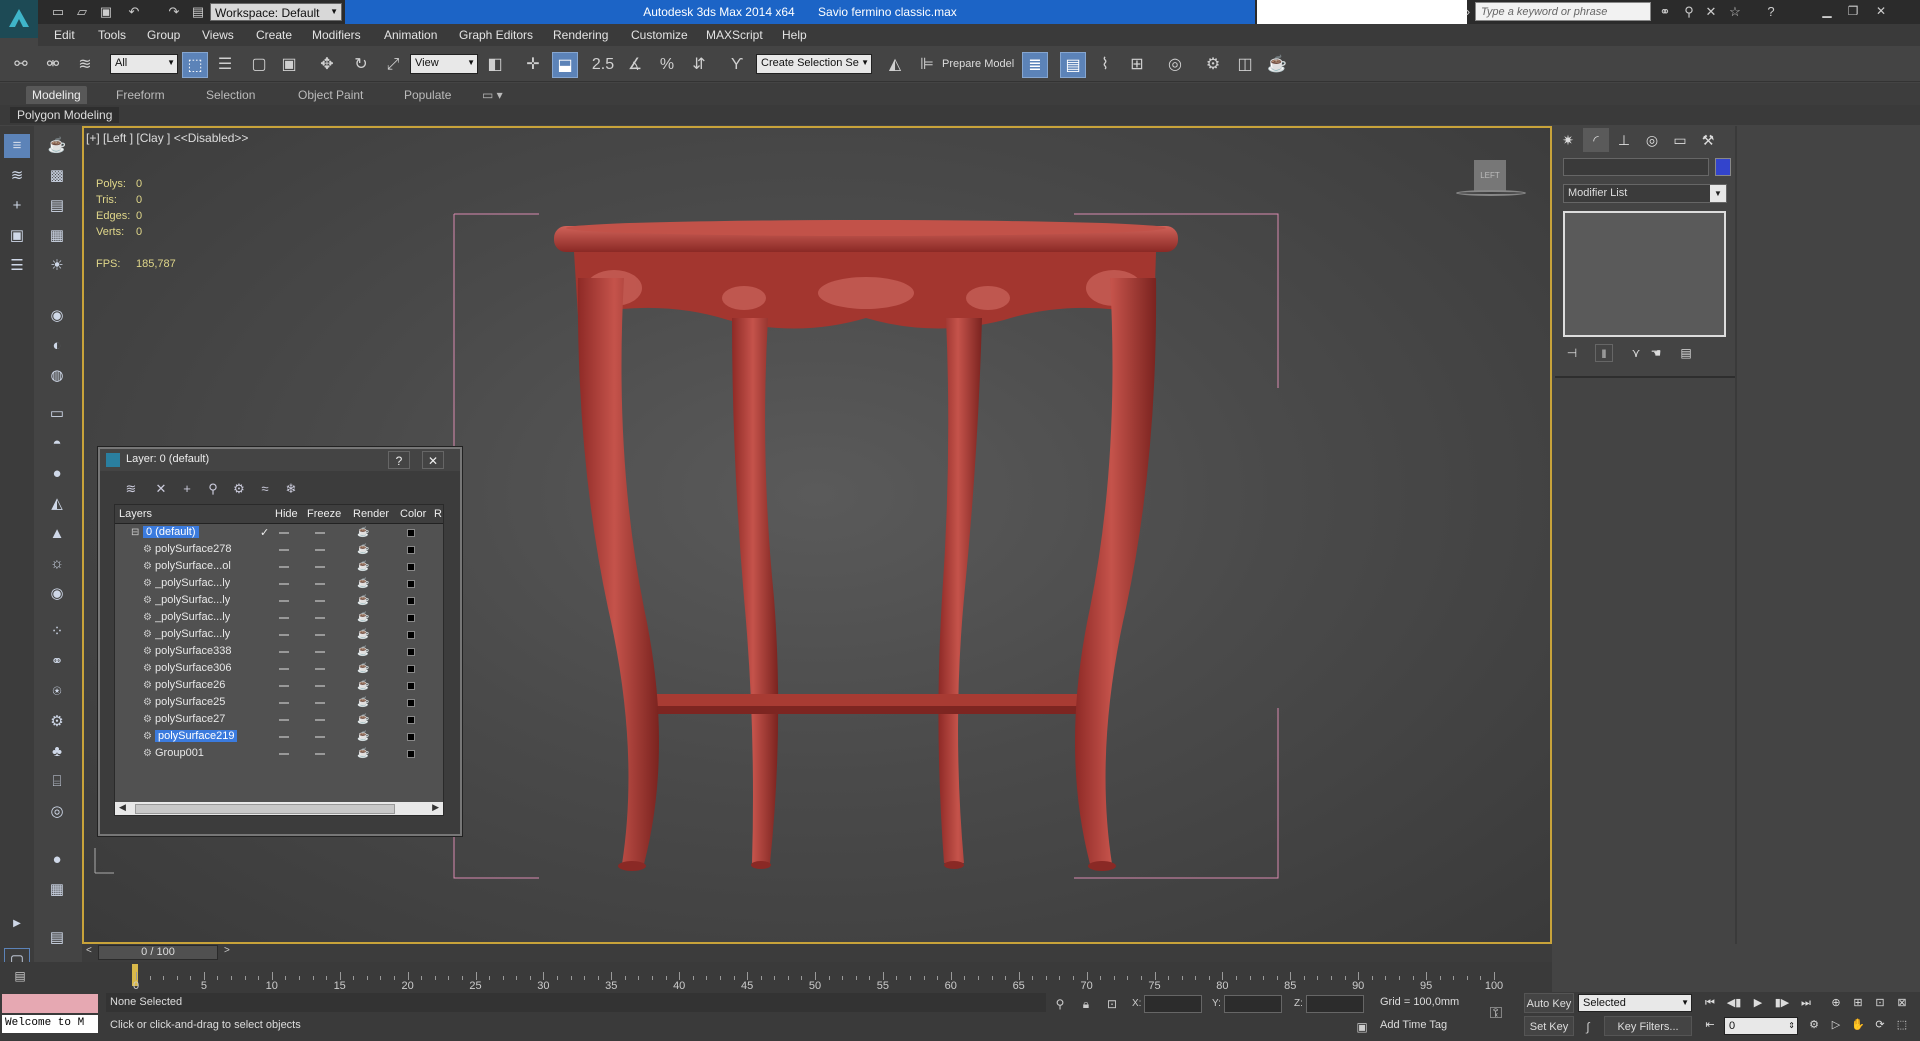 The image size is (1920, 1041). I want to click on light-icon: ☀, so click(57, 266).